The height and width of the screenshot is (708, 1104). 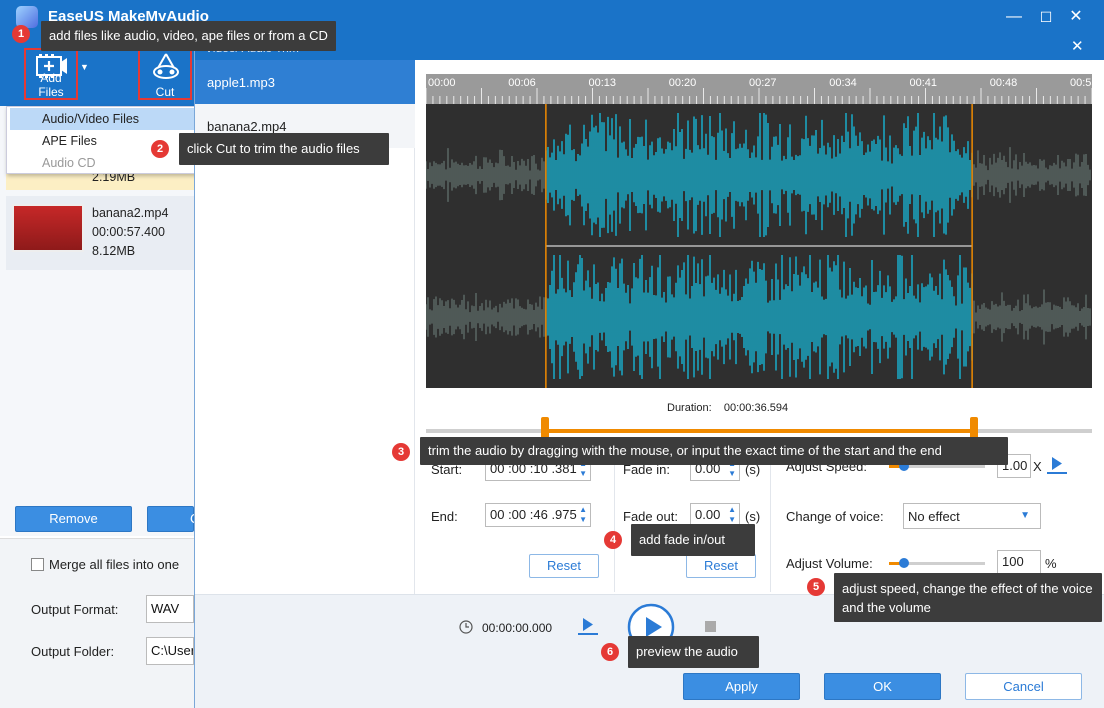 I want to click on ruler-tick-label: 00:34, so click(x=843, y=83).